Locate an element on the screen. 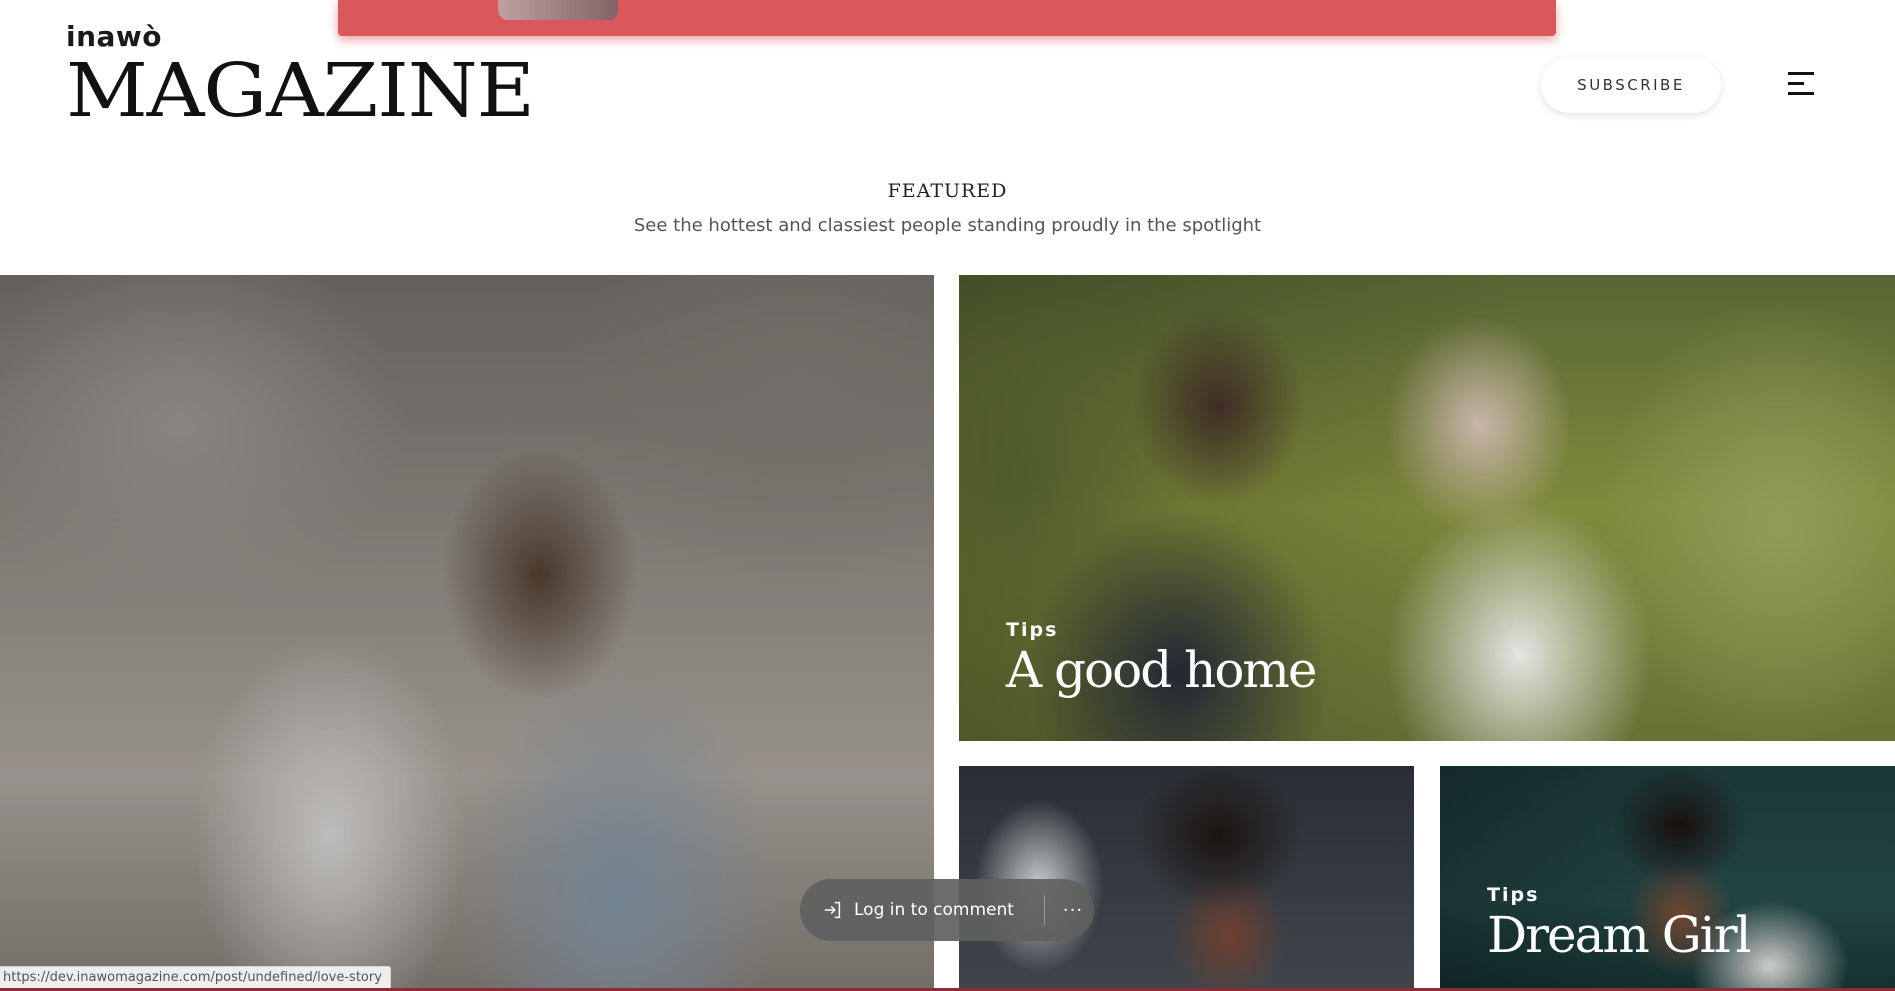 Image resolution: width=1895 pixels, height=991 pixels. more-options-icon: ··· is located at coordinates (1073, 910).